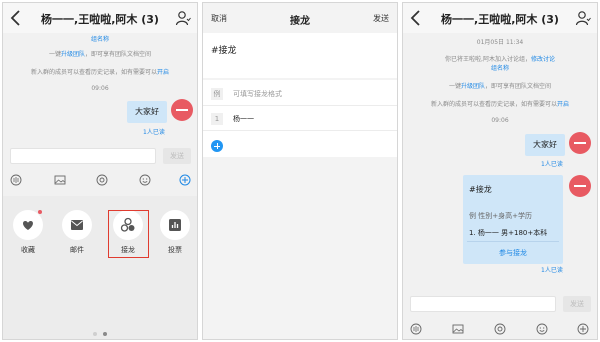 This screenshot has width=600, height=342. I want to click on join-jielong-button: 参与接龙, so click(513, 253).